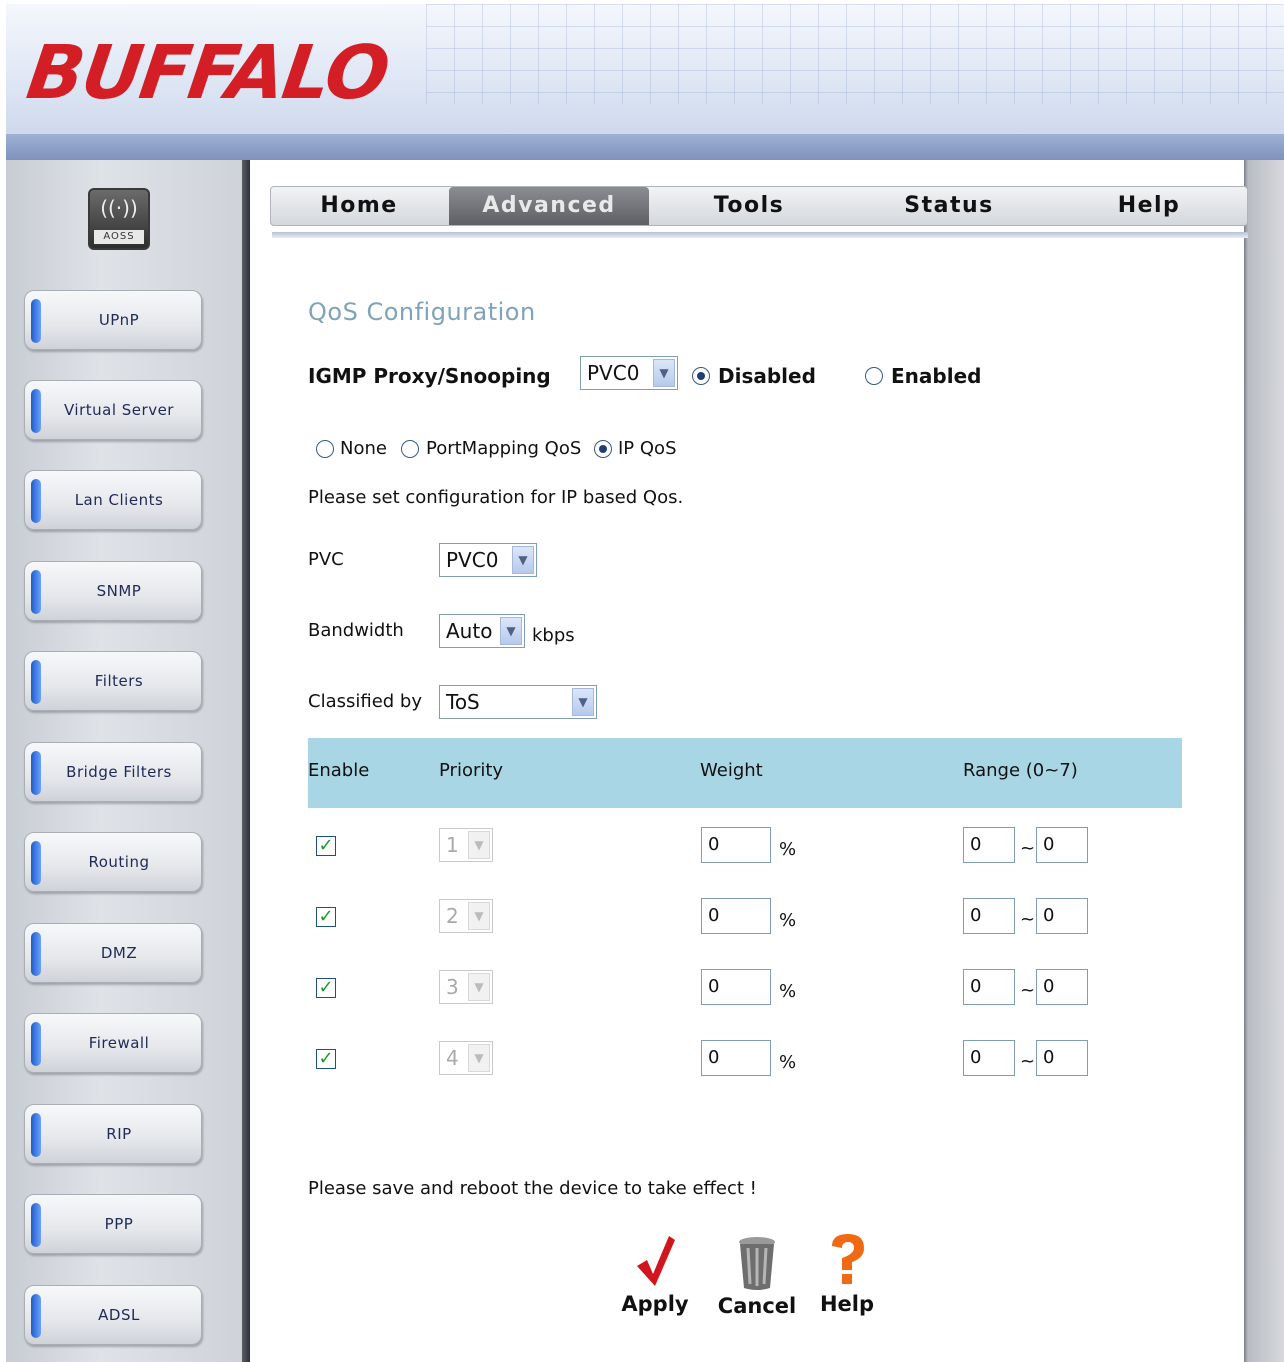 This screenshot has width=1284, height=1362. I want to click on trash-can-icon, so click(757, 1264).